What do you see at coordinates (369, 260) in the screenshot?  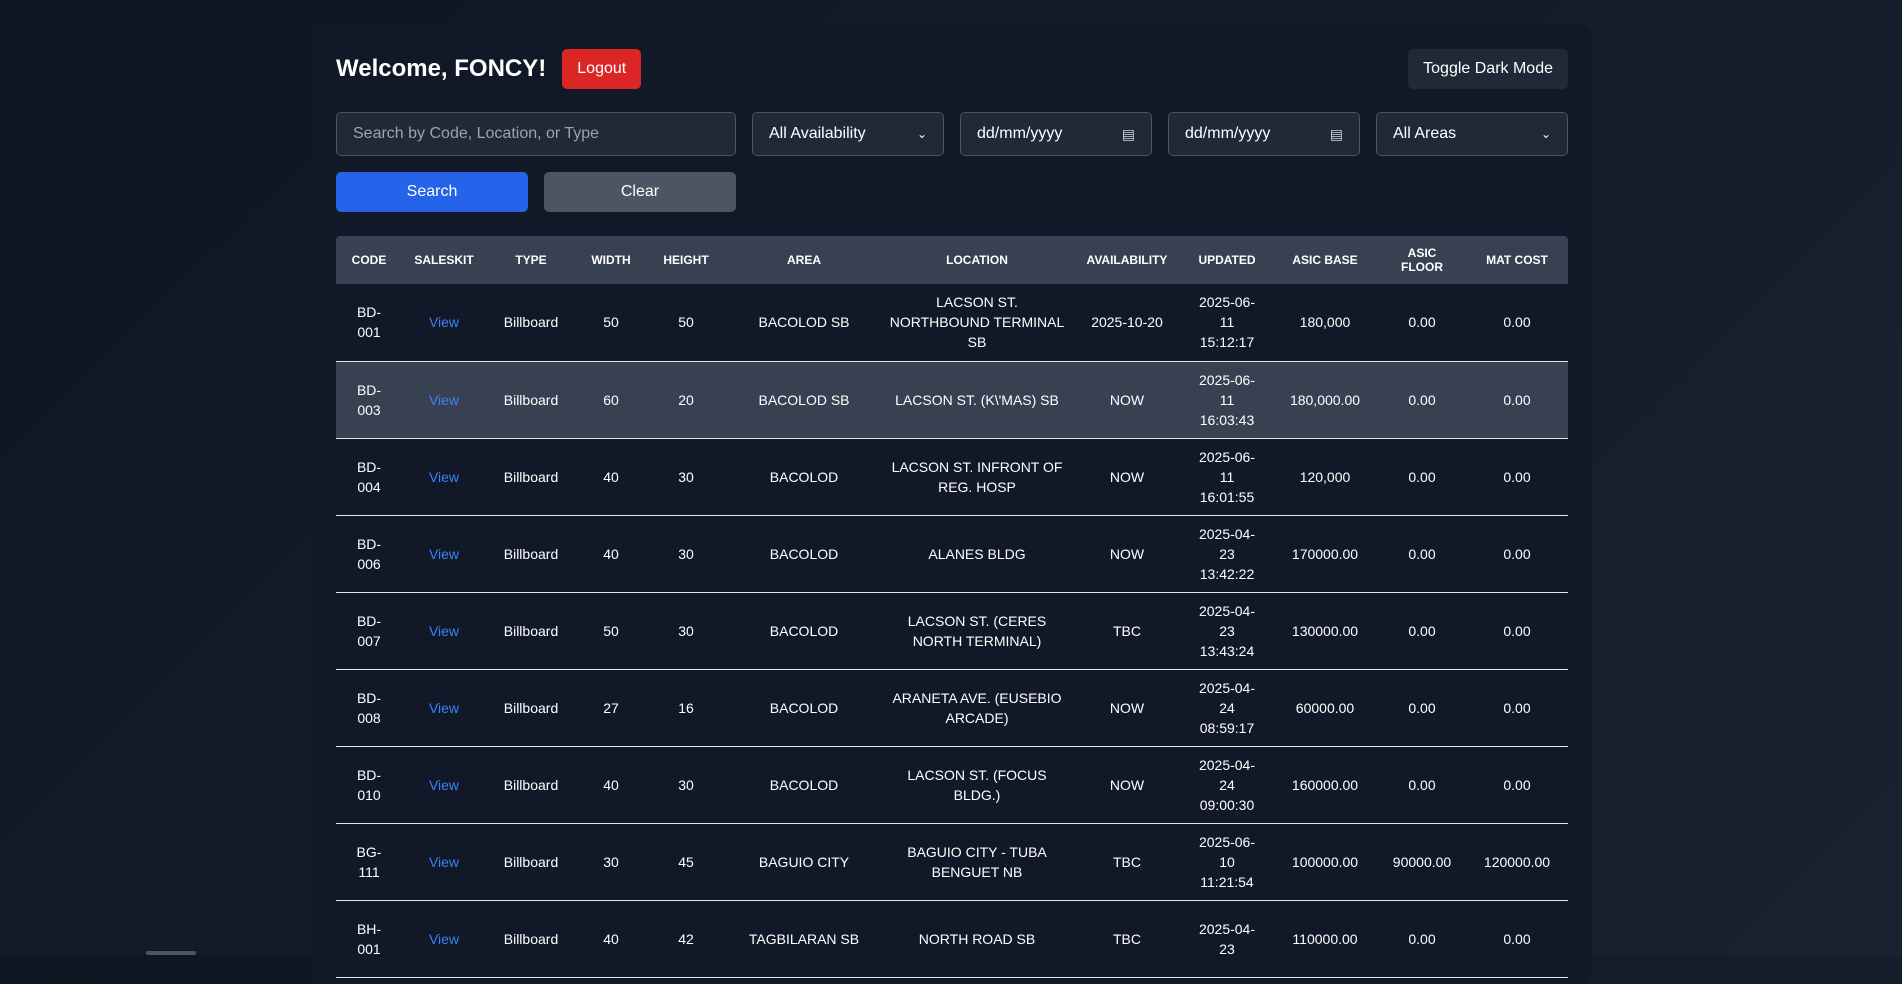 I see `column-header: CODE` at bounding box center [369, 260].